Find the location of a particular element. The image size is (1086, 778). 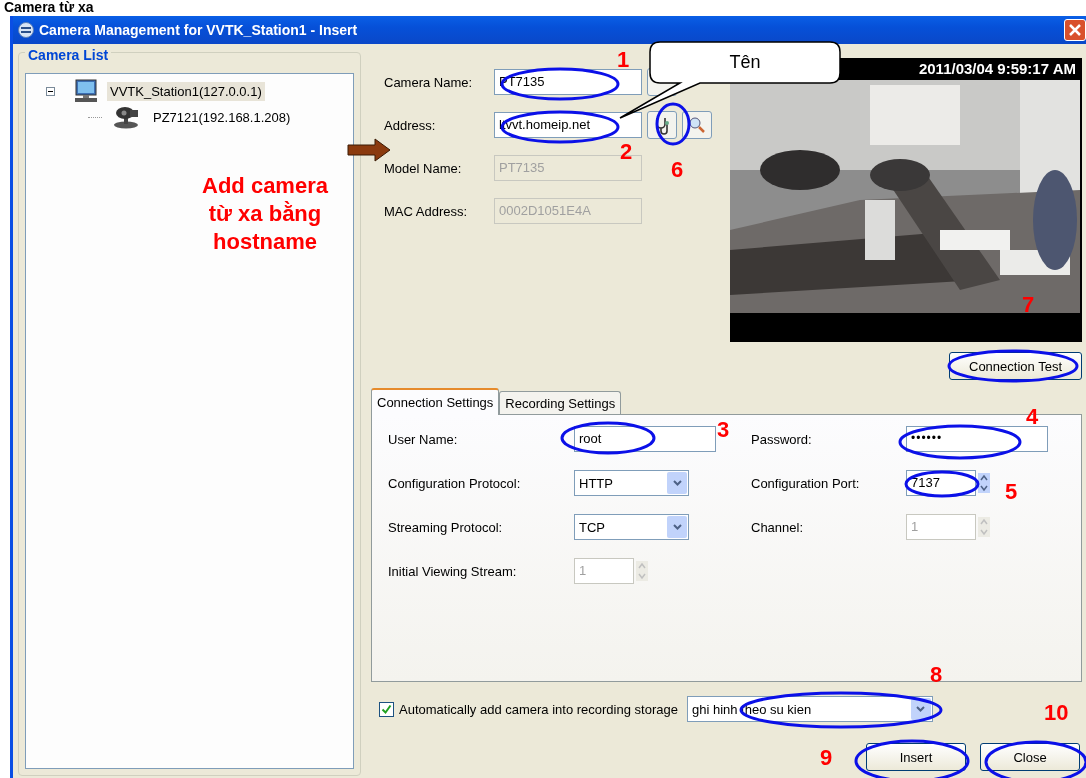

timestamp: 2011/03/04 9:59:17 AM is located at coordinates (997, 68).